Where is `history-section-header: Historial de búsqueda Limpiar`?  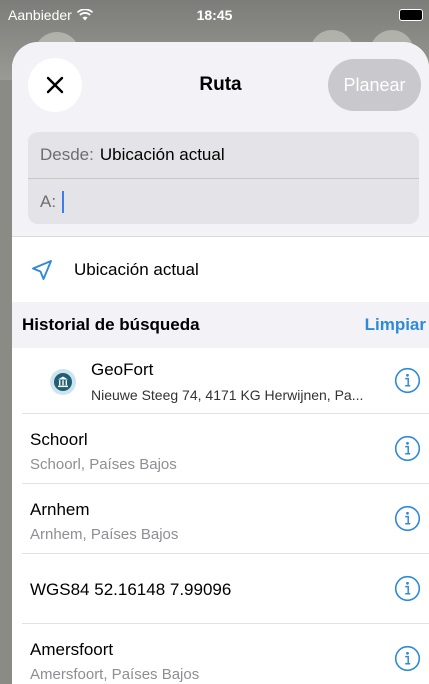 history-section-header: Historial de búsqueda Limpiar is located at coordinates (220, 325).